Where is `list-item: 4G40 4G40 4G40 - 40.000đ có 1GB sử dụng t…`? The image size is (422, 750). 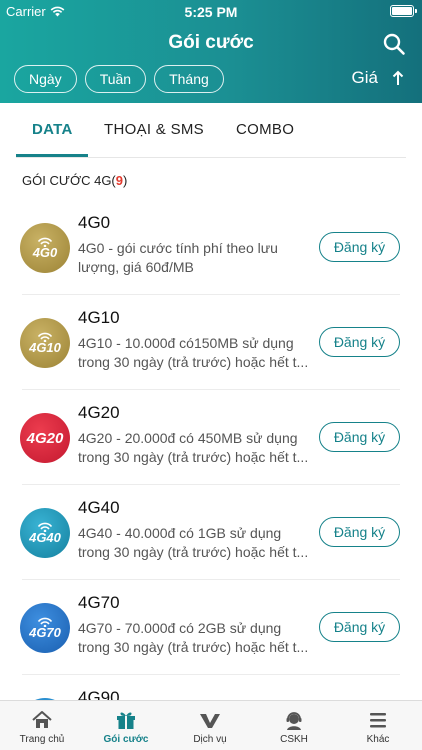
list-item: 4G40 4G40 4G40 - 40.000đ có 1GB sử dụng t… is located at coordinates (211, 532).